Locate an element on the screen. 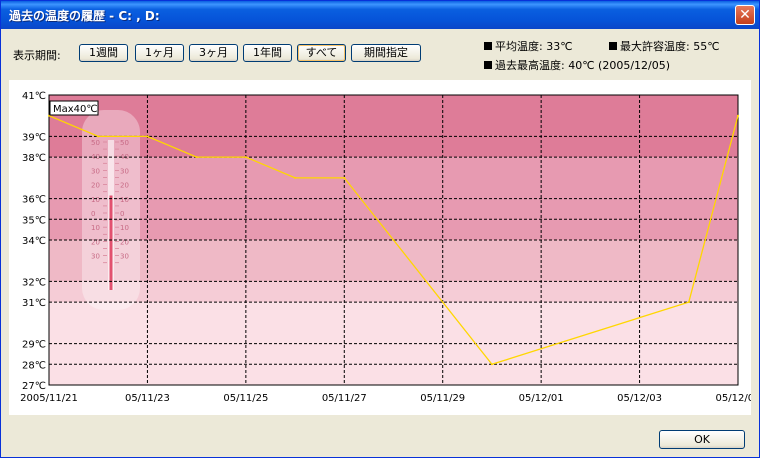 The width and height of the screenshot is (760, 458). thermometer-mercury is located at coordinates (111, 242).